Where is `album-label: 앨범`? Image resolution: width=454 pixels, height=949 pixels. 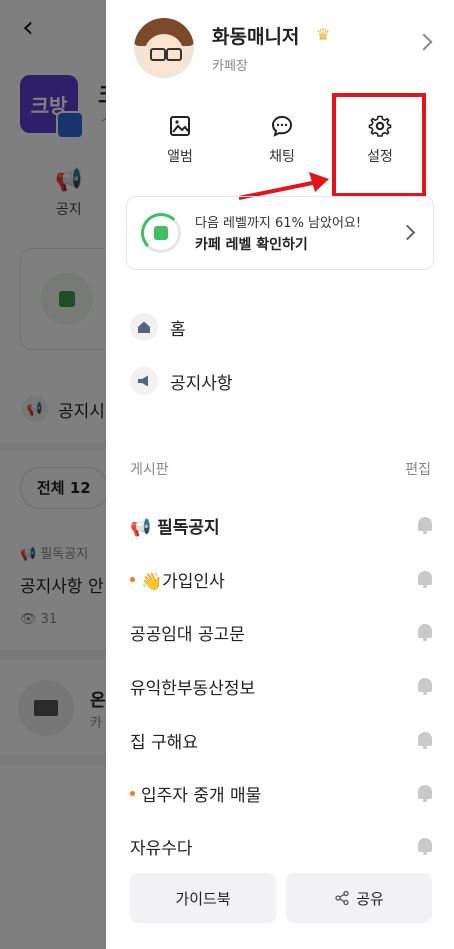
album-label: 앨범 is located at coordinates (180, 157).